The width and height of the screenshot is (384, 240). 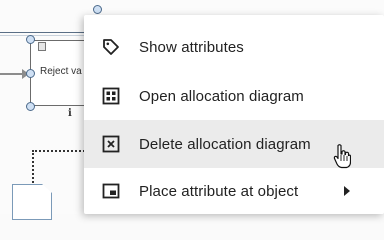 I want to click on menu-item-label: Delete allocation diagram, so click(x=225, y=144).